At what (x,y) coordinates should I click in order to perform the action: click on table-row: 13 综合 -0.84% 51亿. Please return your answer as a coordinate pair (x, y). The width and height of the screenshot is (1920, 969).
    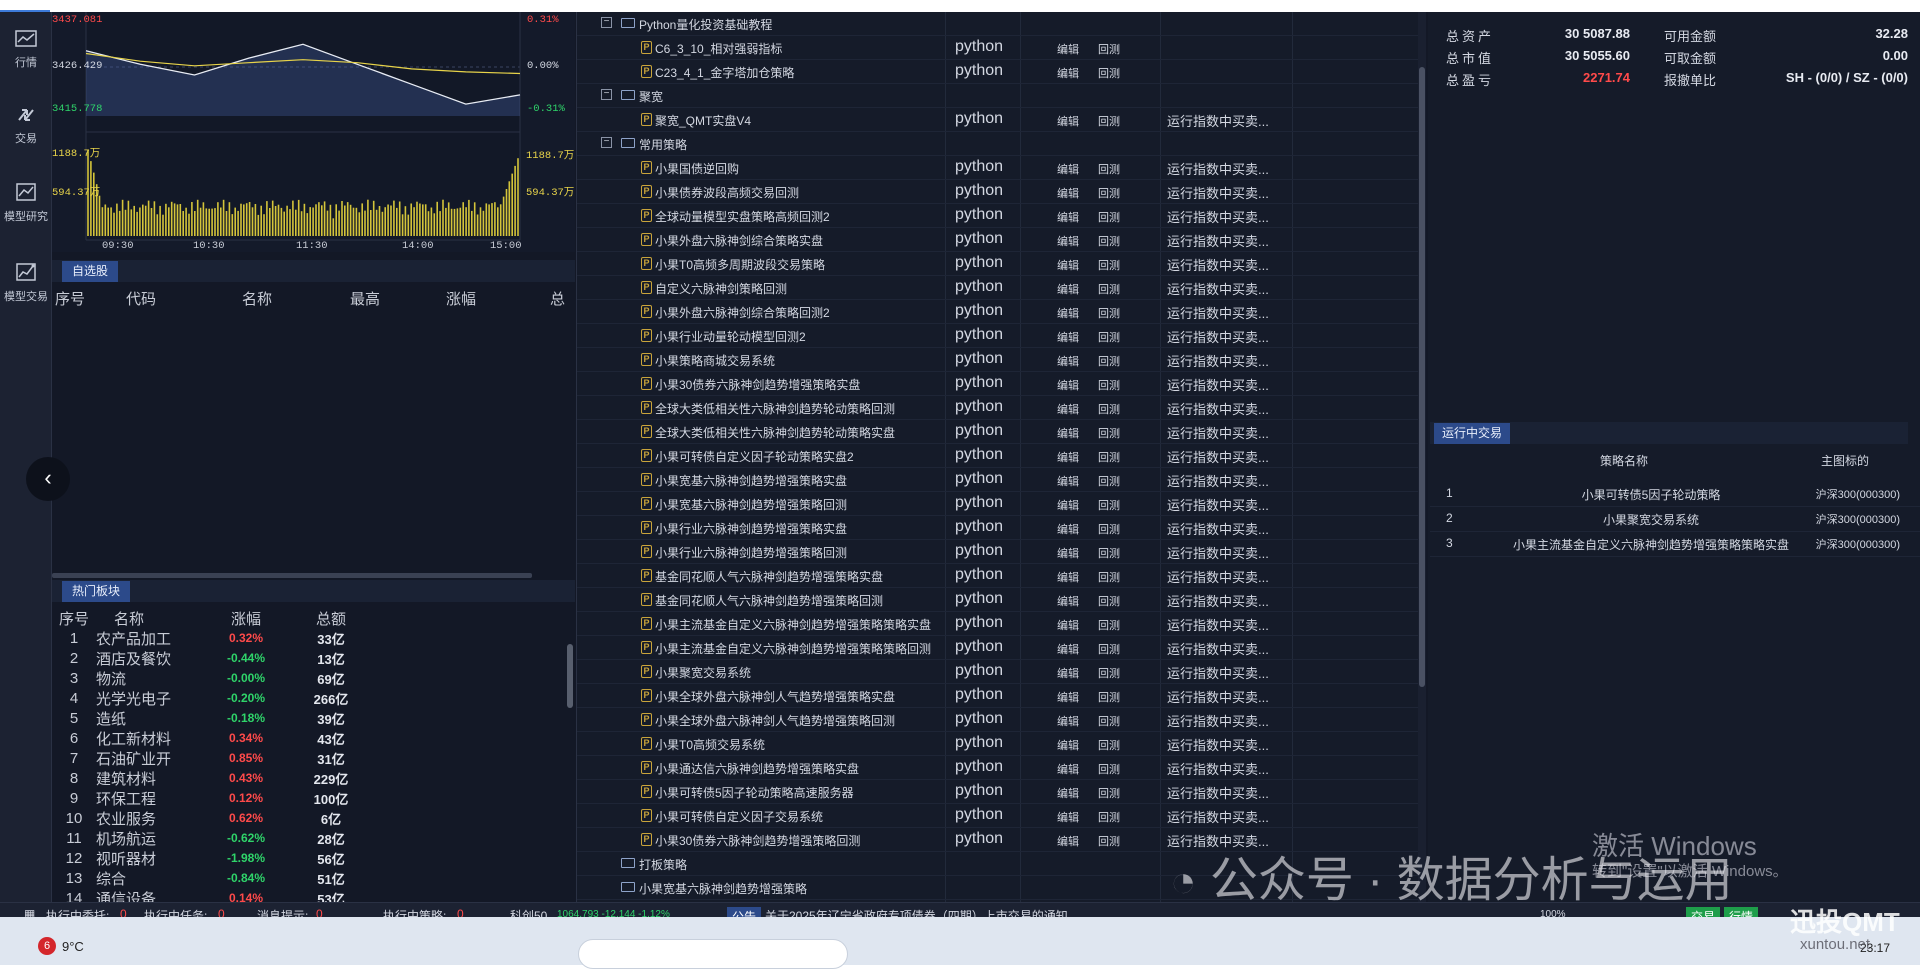
    Looking at the image, I should click on (312, 878).